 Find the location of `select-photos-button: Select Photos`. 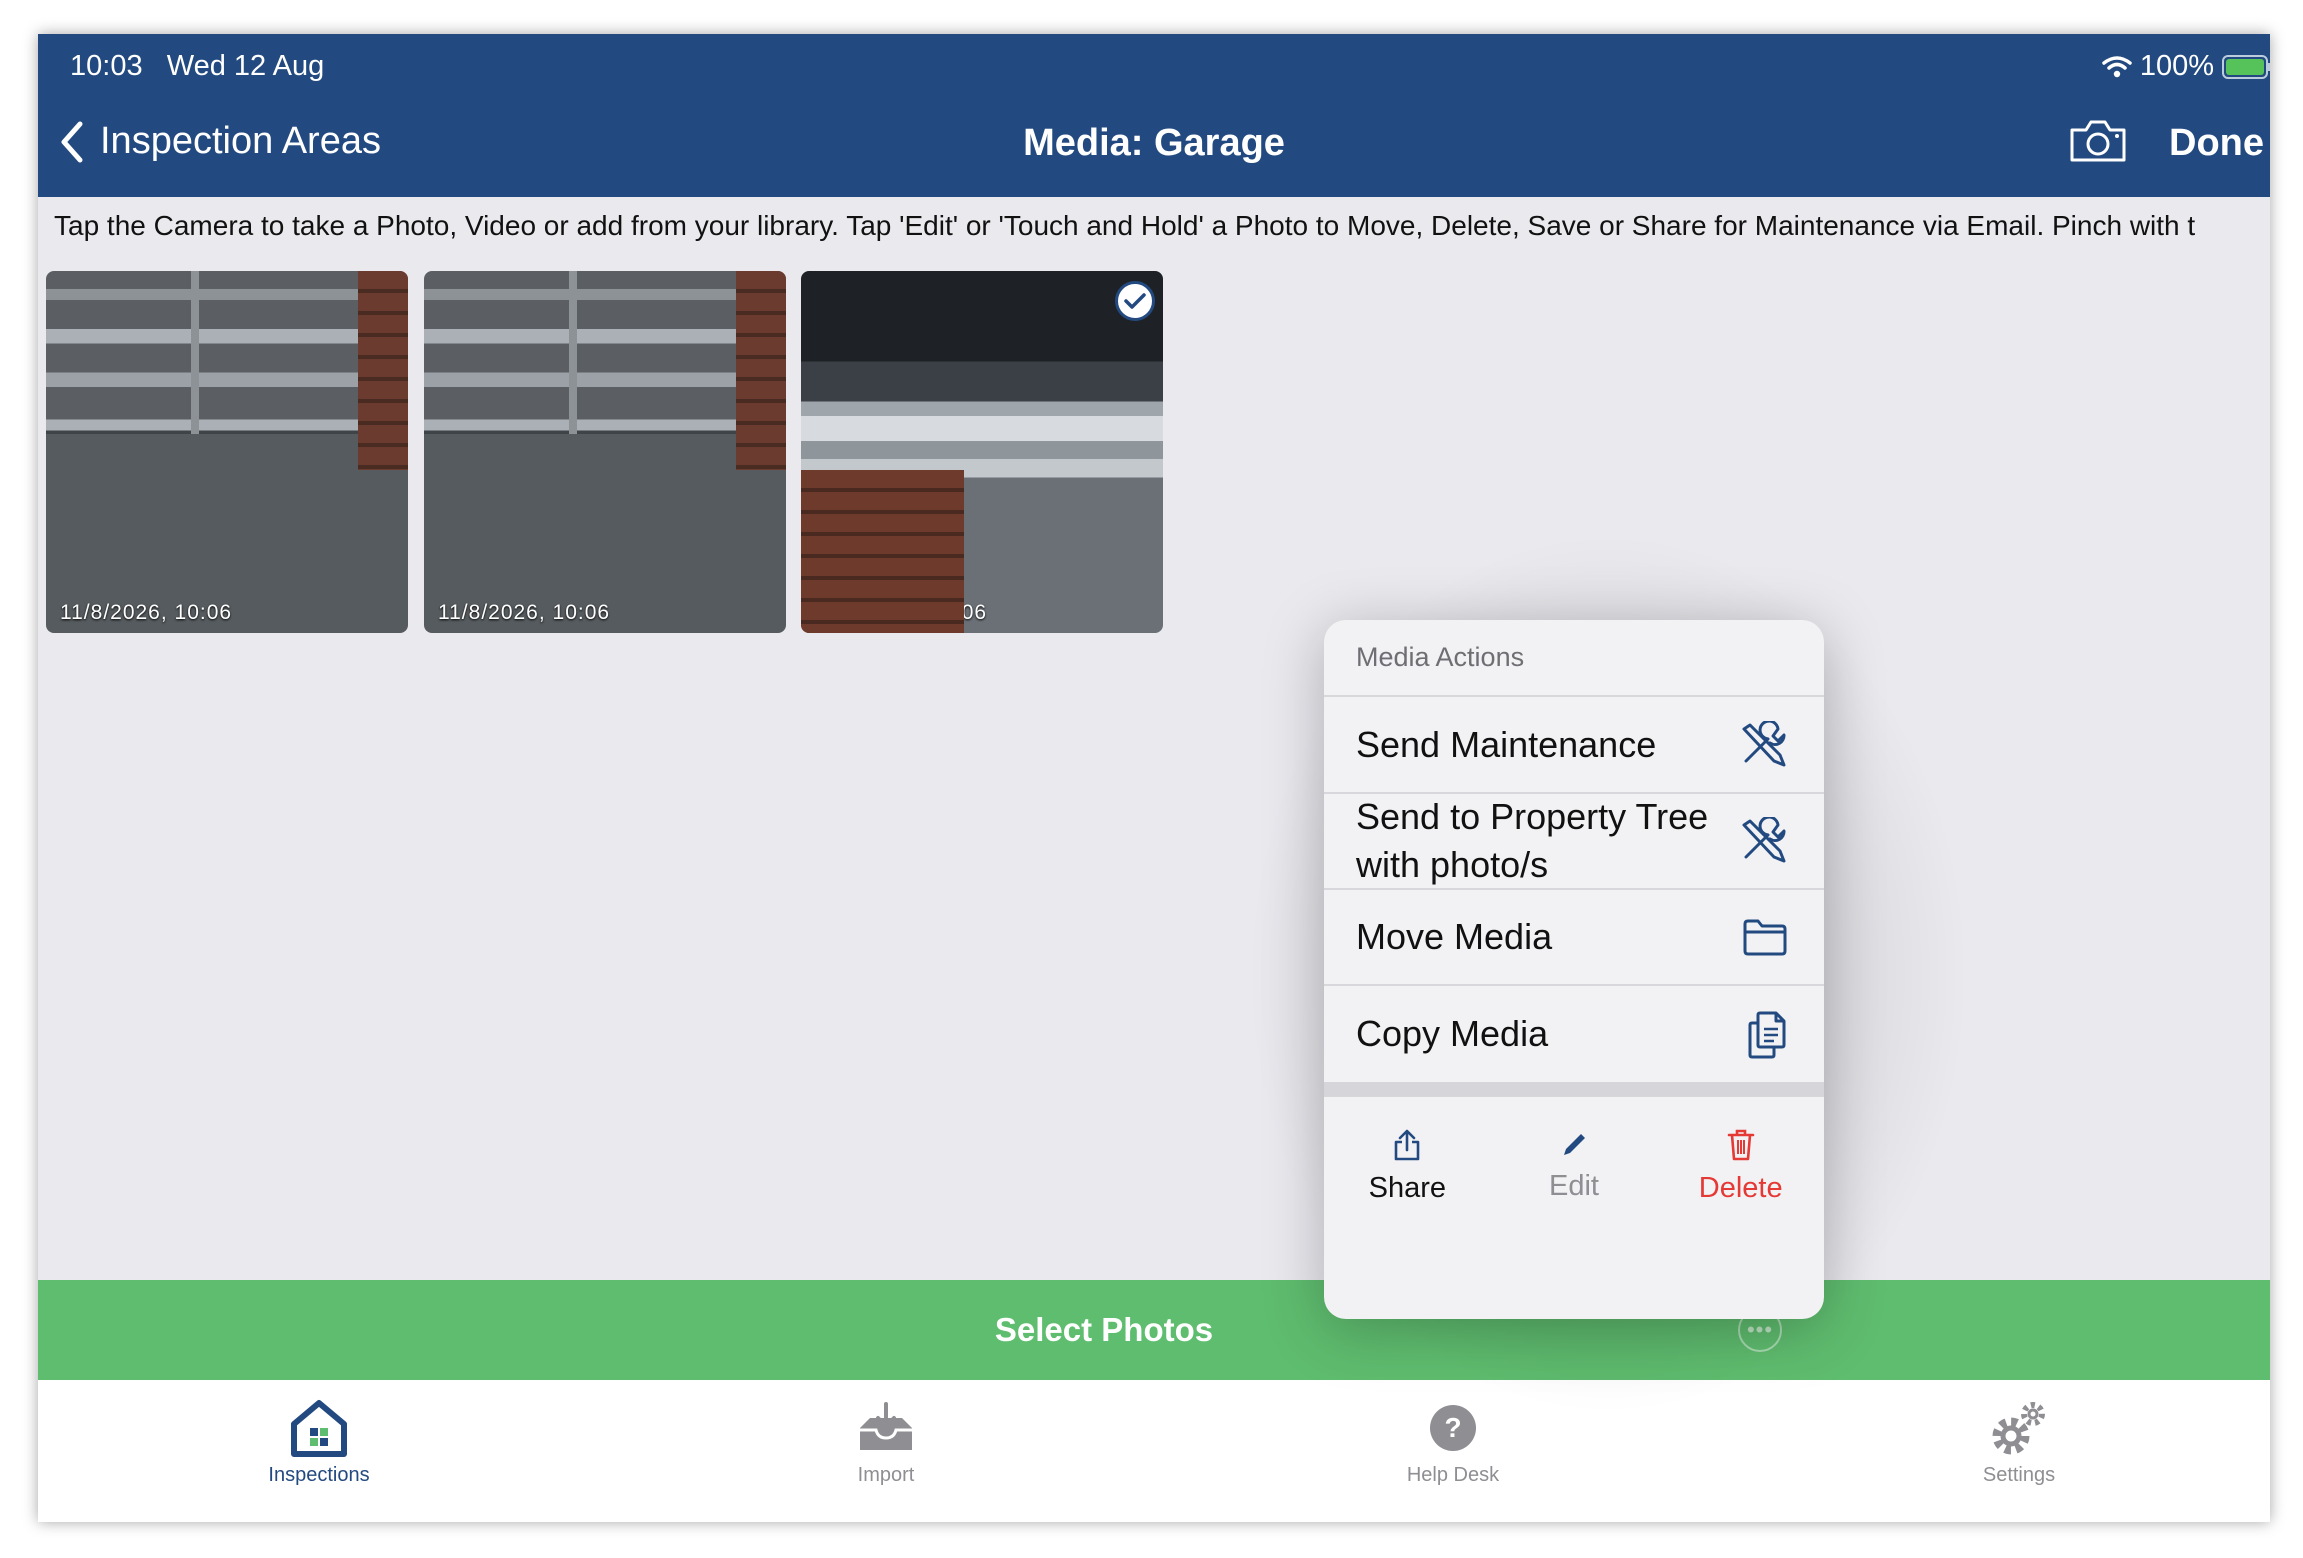

select-photos-button: Select Photos is located at coordinates (1154, 1330).